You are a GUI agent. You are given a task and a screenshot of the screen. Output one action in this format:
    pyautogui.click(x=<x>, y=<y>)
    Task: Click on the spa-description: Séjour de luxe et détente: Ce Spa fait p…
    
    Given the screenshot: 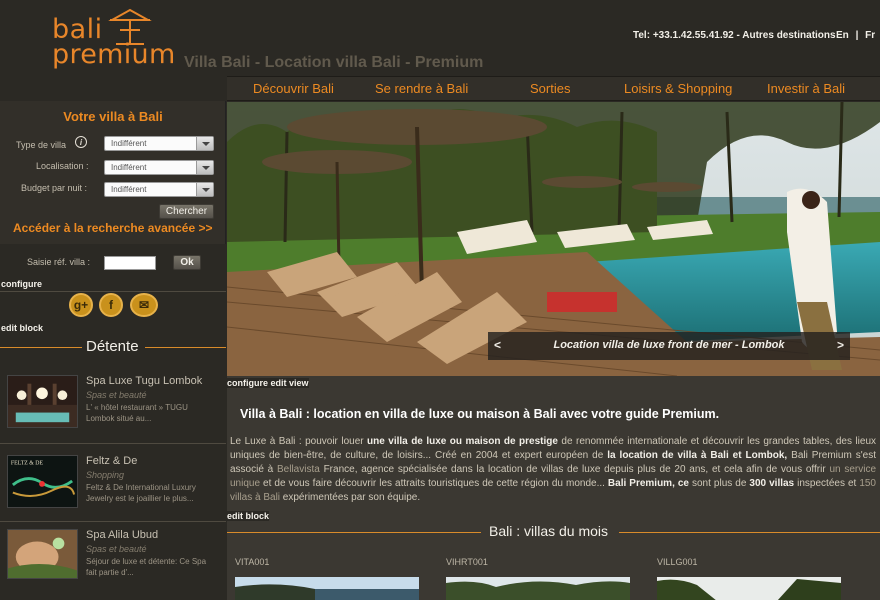 What is the action you would take?
    pyautogui.click(x=146, y=567)
    